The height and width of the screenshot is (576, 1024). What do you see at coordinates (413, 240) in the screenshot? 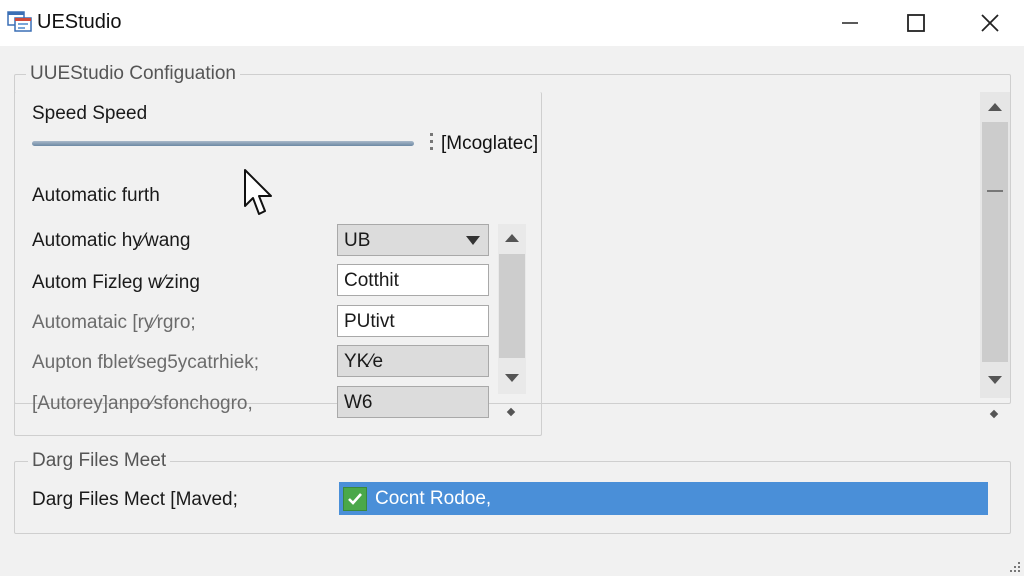
I see `combo-box: UB` at bounding box center [413, 240].